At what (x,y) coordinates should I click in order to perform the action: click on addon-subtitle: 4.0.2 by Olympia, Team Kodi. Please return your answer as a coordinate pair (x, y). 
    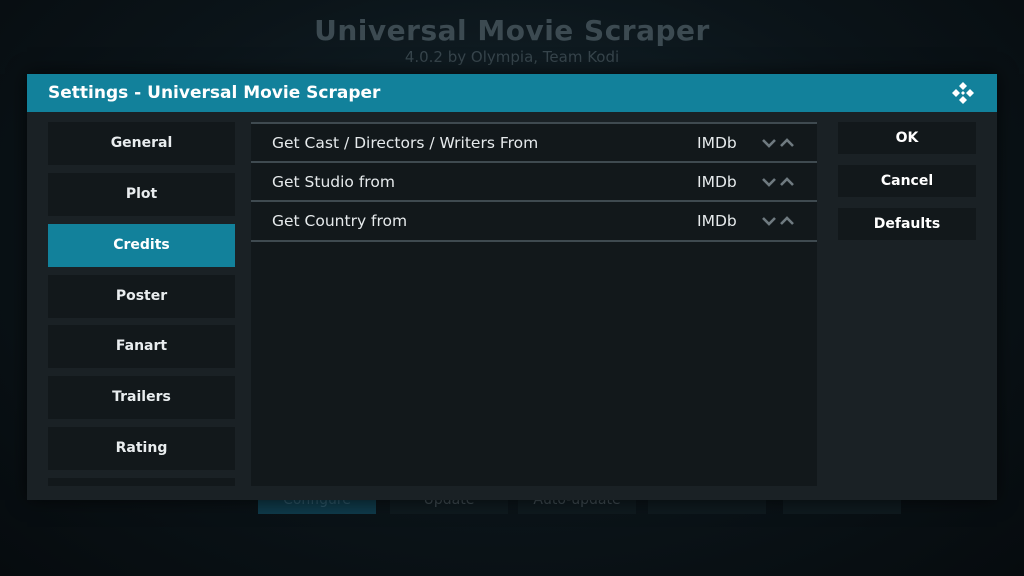
    Looking at the image, I should click on (512, 57).